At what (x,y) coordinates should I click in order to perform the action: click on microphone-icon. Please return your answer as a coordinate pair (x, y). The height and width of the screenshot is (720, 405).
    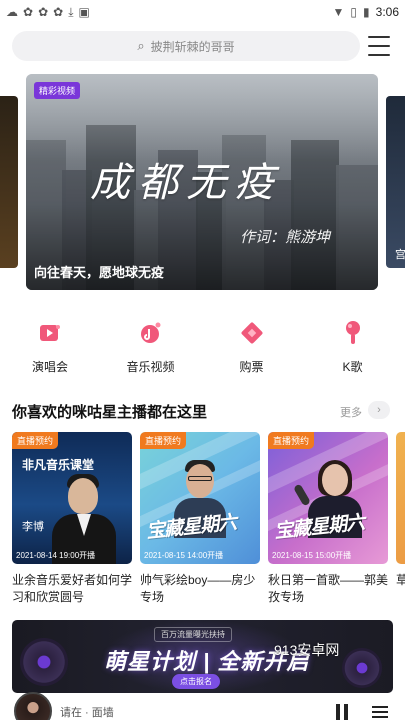
    Looking at the image, I should click on (353, 333).